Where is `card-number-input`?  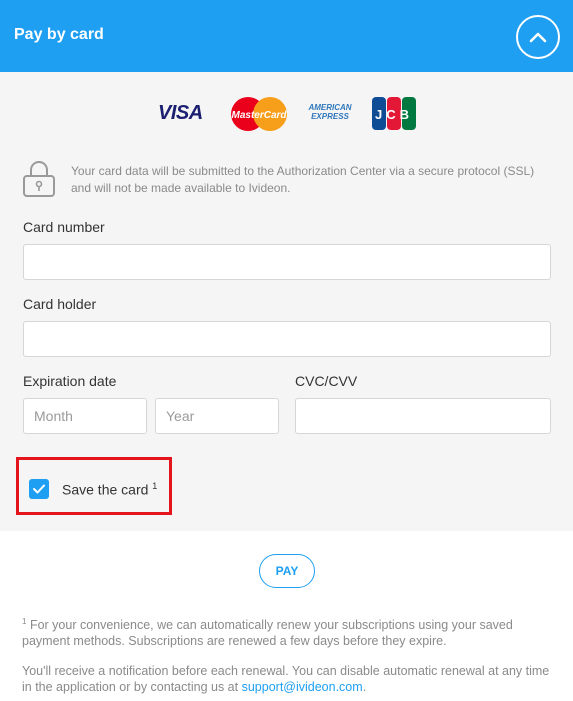 card-number-input is located at coordinates (287, 262).